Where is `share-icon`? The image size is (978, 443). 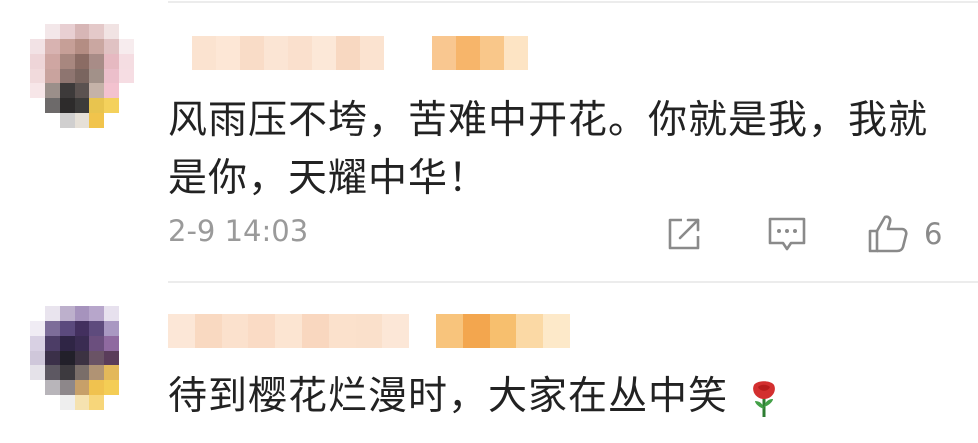
share-icon is located at coordinates (684, 234).